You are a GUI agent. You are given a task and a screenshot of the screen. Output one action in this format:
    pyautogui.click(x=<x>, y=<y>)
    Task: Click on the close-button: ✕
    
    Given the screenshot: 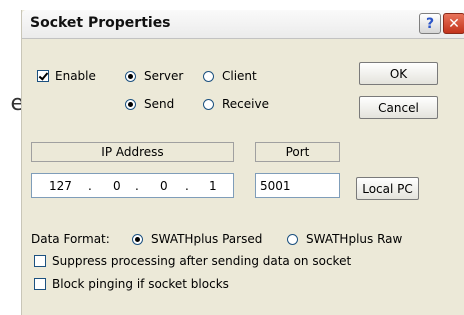 What is the action you would take?
    pyautogui.click(x=453, y=23)
    